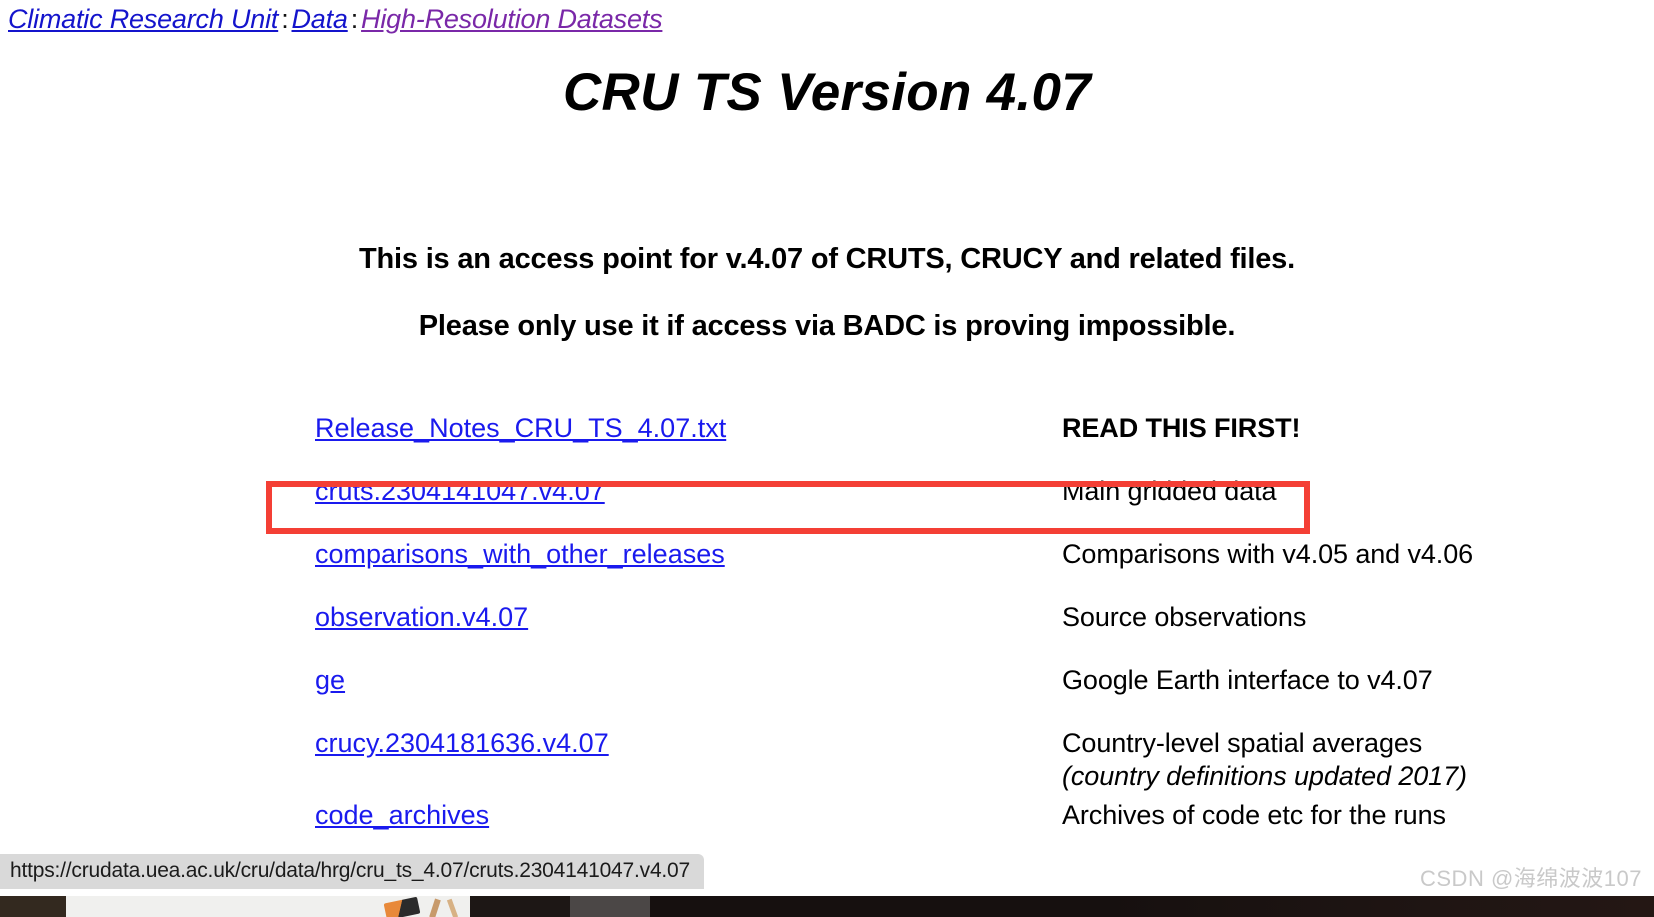 The width and height of the screenshot is (1654, 917). What do you see at coordinates (827, 507) in the screenshot?
I see `table-row: cruts.2304141047.v4.07 Main gridded data` at bounding box center [827, 507].